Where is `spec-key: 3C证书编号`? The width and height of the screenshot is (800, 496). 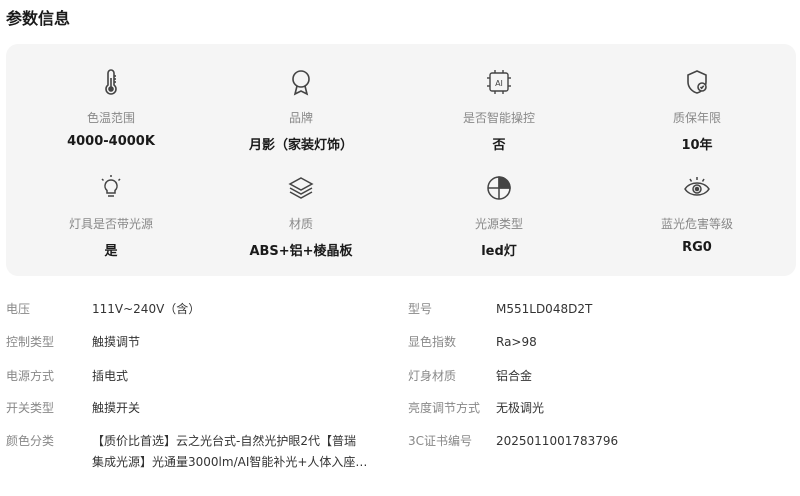 spec-key: 3C证书编号 is located at coordinates (440, 441).